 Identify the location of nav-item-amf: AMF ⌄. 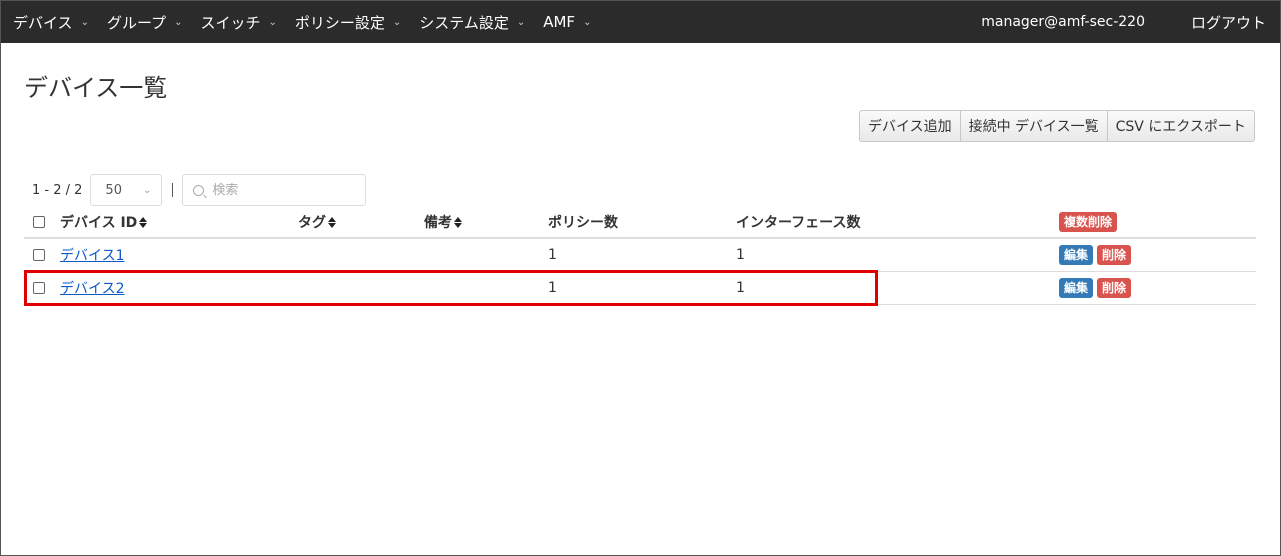
(567, 22).